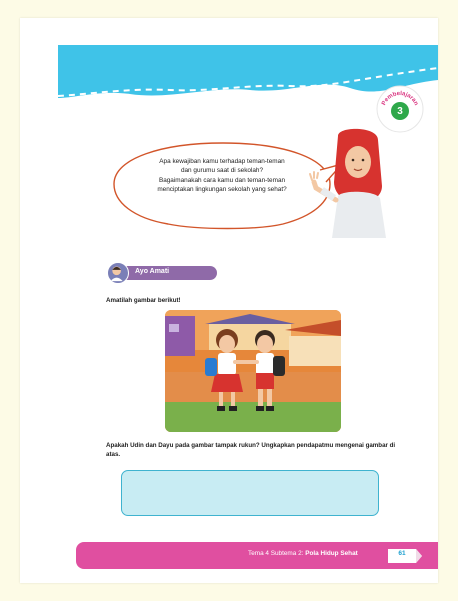 This screenshot has width=458, height=601. I want to click on students-walking-illustration, so click(253, 371).